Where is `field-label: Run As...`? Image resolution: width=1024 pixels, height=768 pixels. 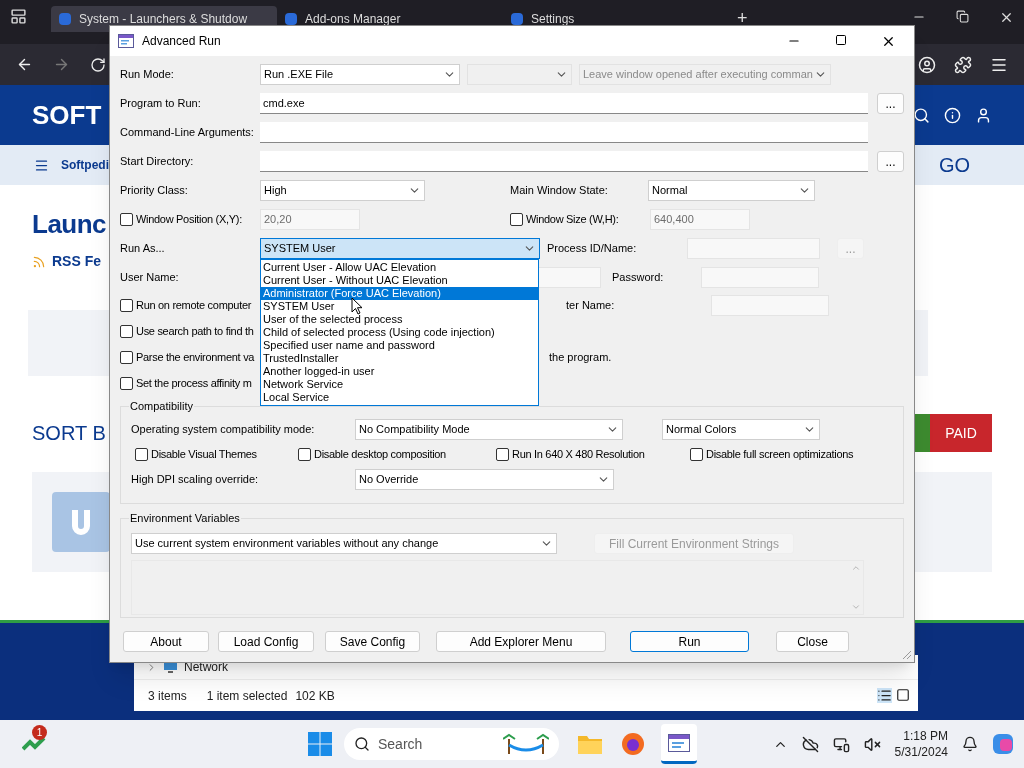
field-label: Run As... is located at coordinates (142, 248).